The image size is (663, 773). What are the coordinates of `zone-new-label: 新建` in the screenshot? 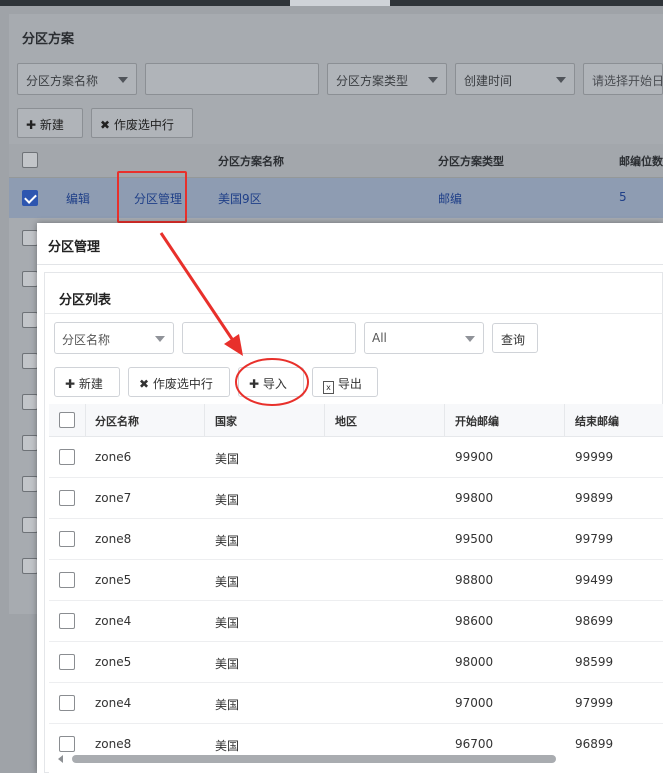 It's located at (90, 384).